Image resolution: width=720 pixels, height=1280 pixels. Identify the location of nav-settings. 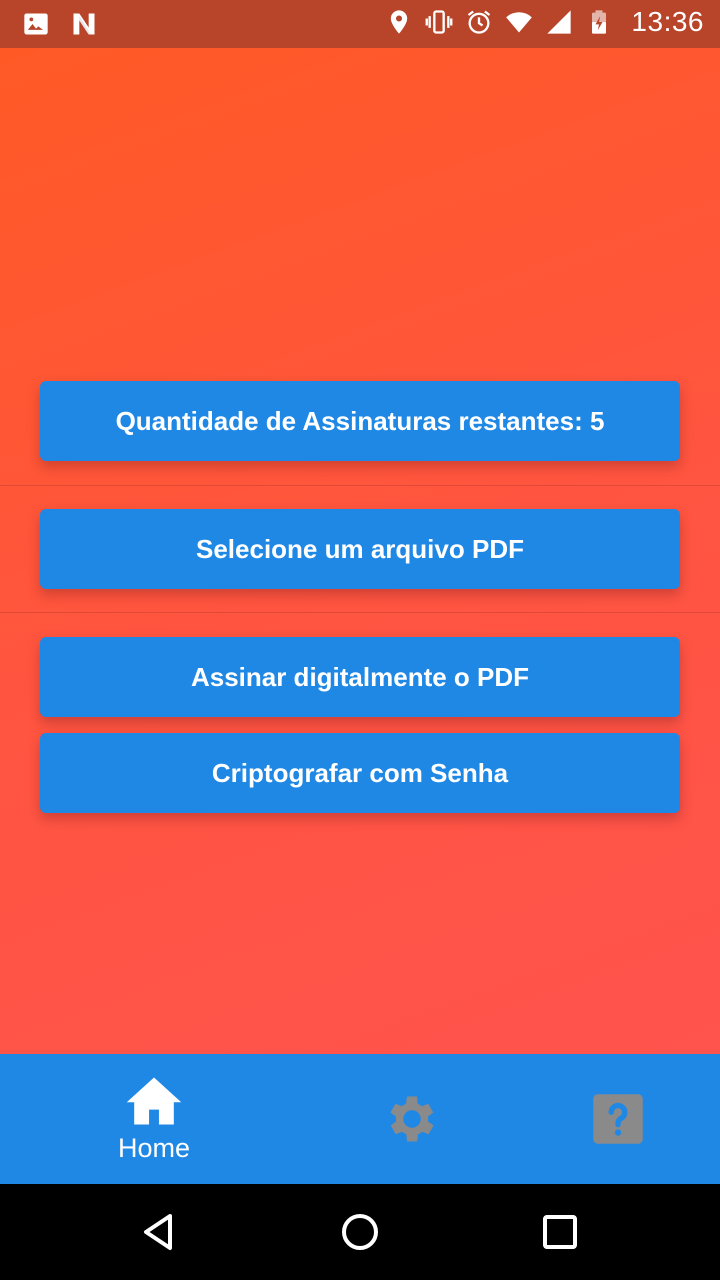
(412, 1119).